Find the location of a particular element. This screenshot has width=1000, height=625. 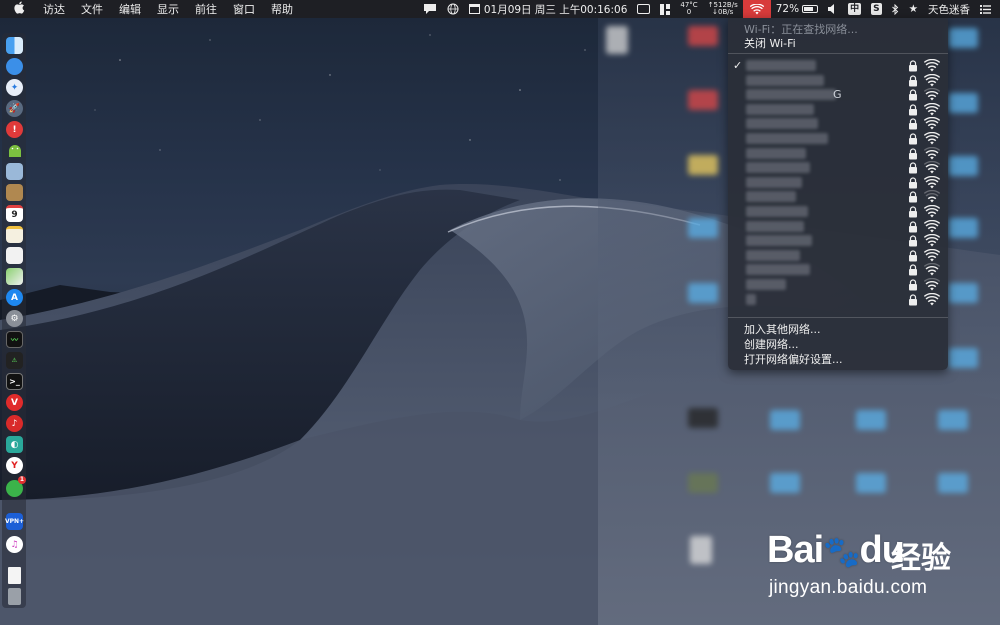

netease-music-icon: ♪ is located at coordinates (14, 423).